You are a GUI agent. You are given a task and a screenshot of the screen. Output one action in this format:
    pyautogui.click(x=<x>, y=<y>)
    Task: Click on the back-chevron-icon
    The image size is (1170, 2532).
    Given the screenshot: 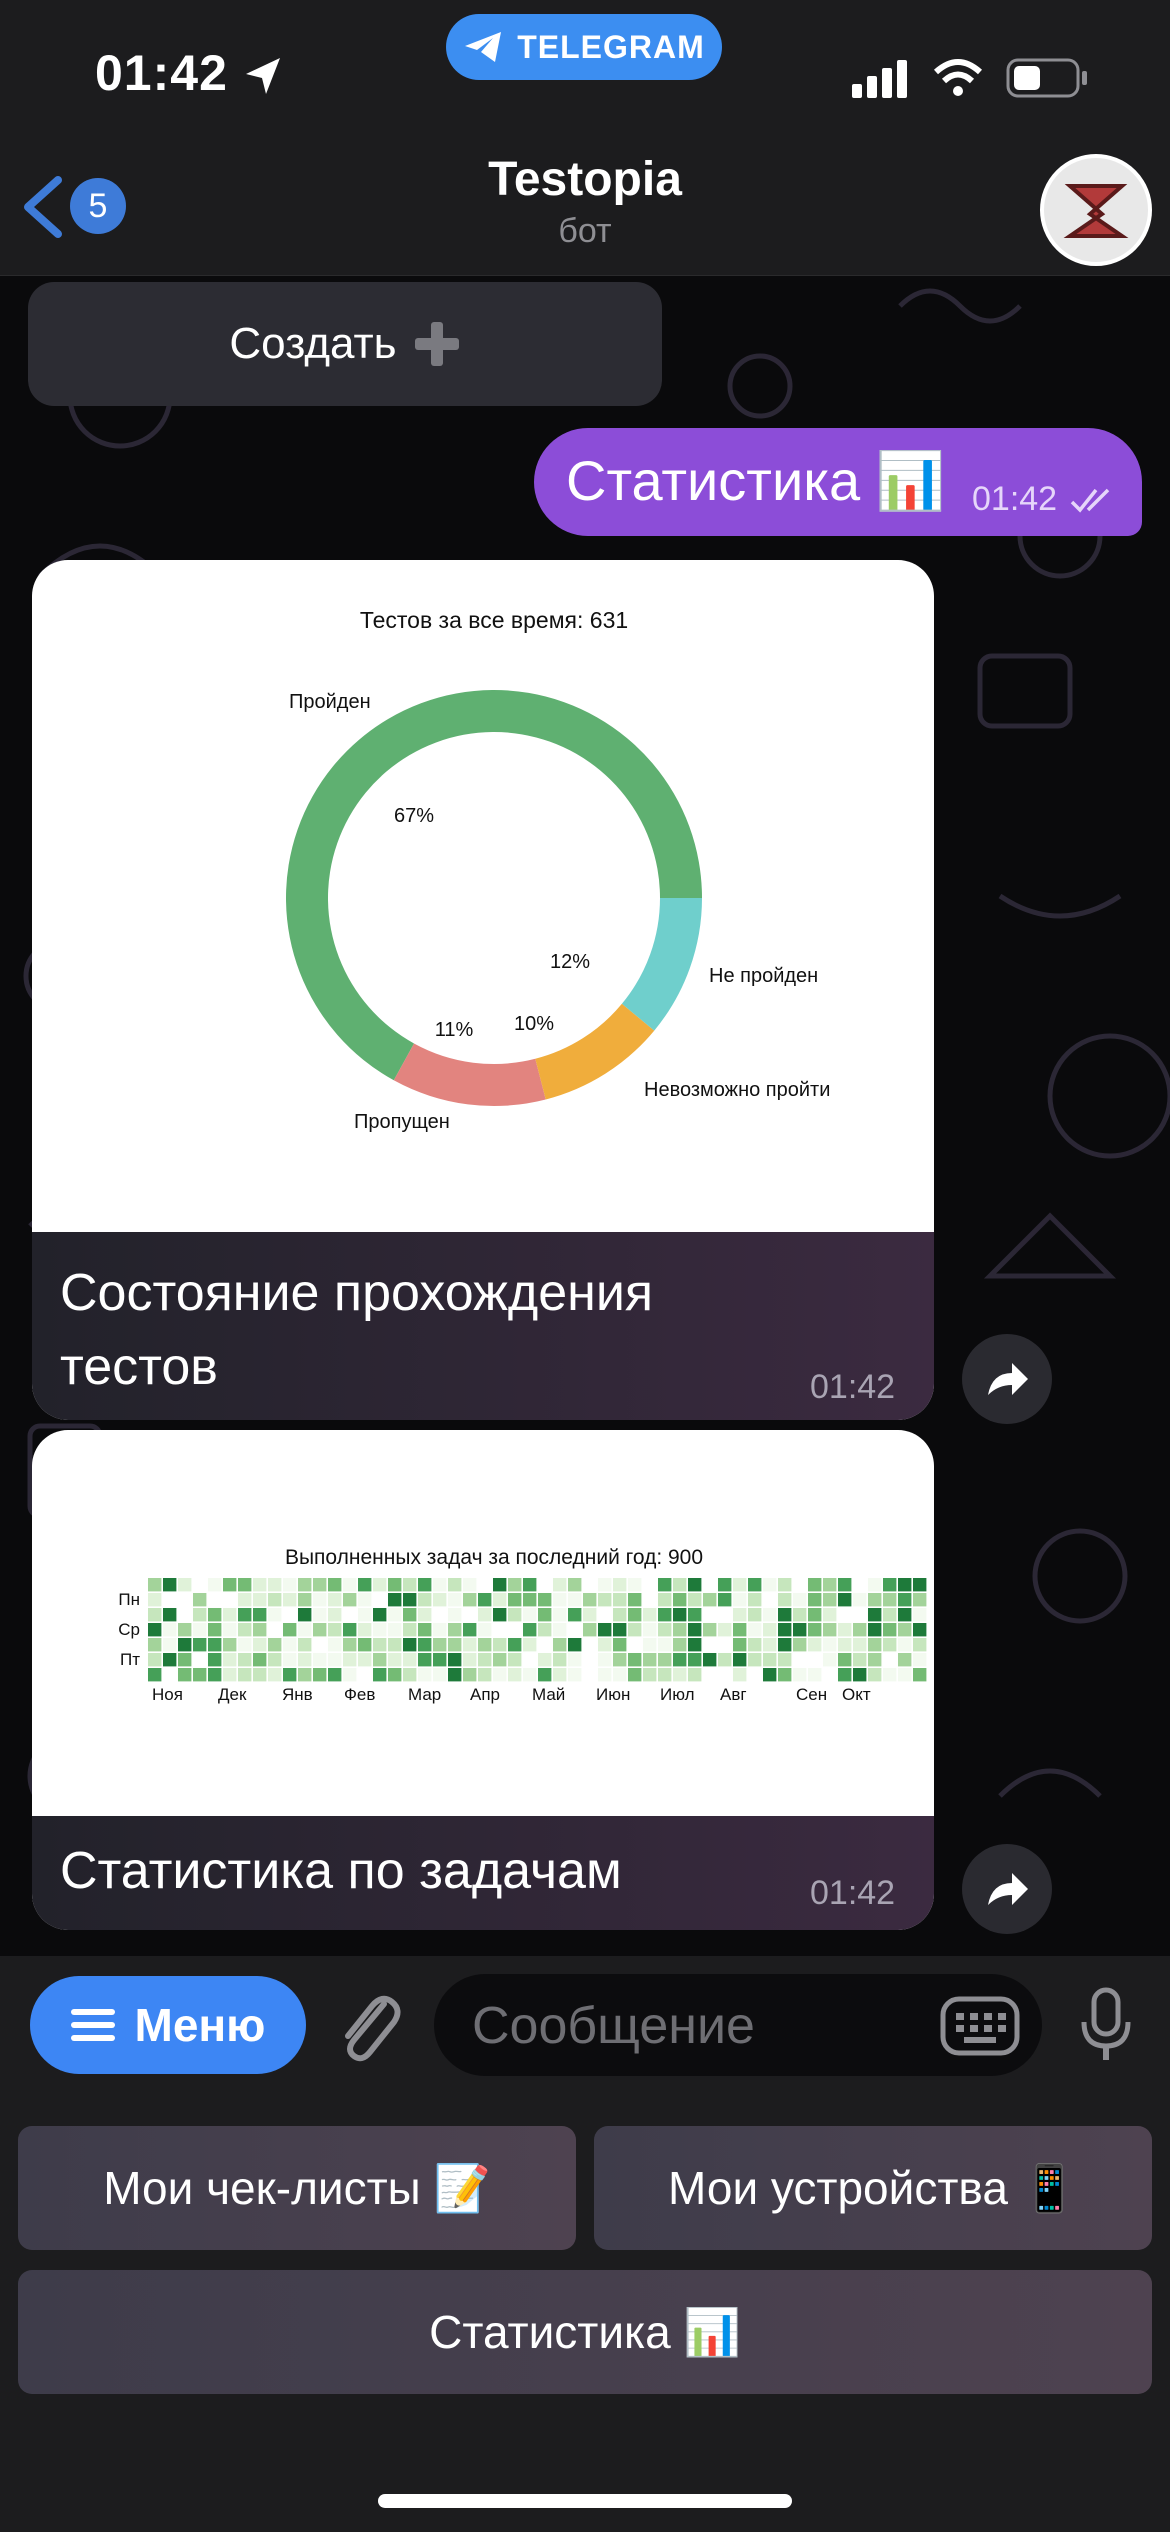 What is the action you would take?
    pyautogui.click(x=42, y=207)
    